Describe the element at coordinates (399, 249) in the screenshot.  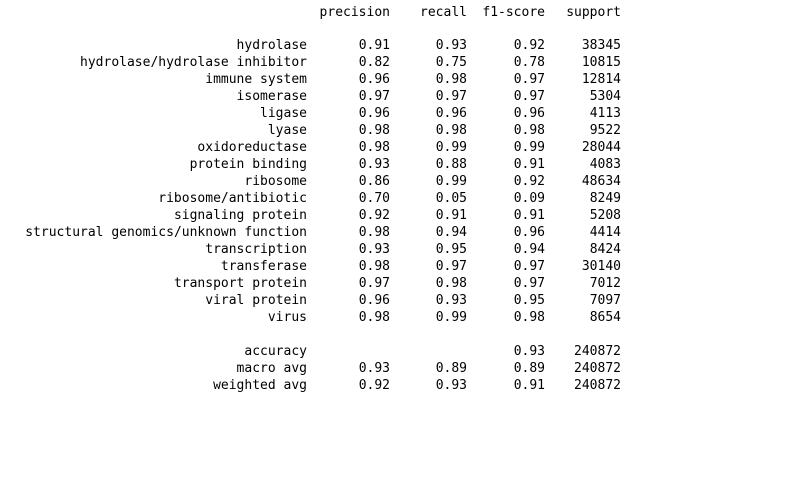
I see `class-row: transcription 0.93 0.95 0.94 8424` at that location.